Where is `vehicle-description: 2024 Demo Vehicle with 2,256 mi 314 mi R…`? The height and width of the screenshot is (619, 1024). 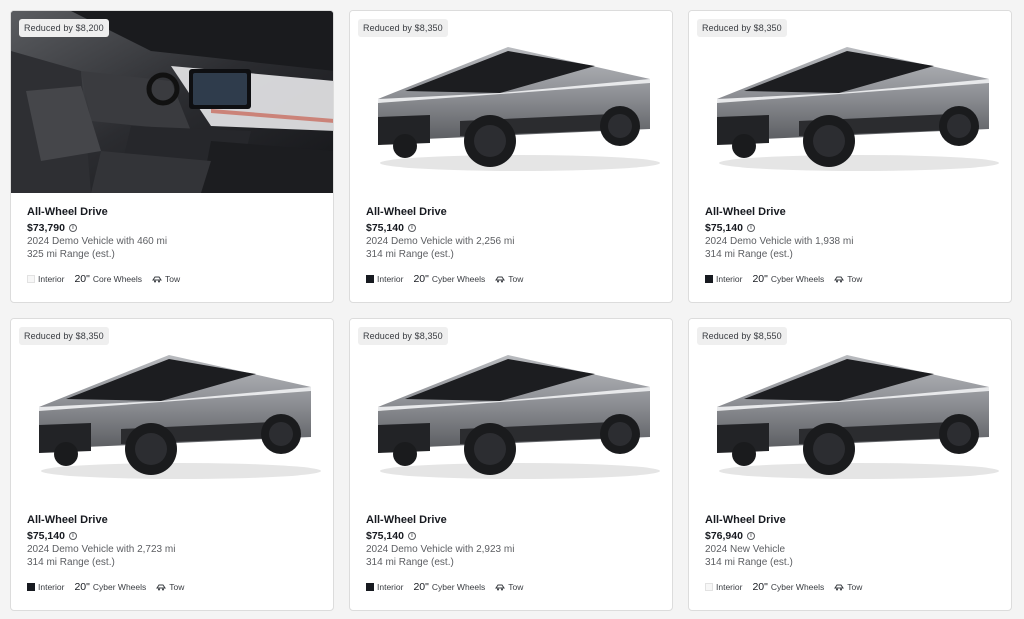
vehicle-description: 2024 Demo Vehicle with 2,256 mi 314 mi R… is located at coordinates (440, 248).